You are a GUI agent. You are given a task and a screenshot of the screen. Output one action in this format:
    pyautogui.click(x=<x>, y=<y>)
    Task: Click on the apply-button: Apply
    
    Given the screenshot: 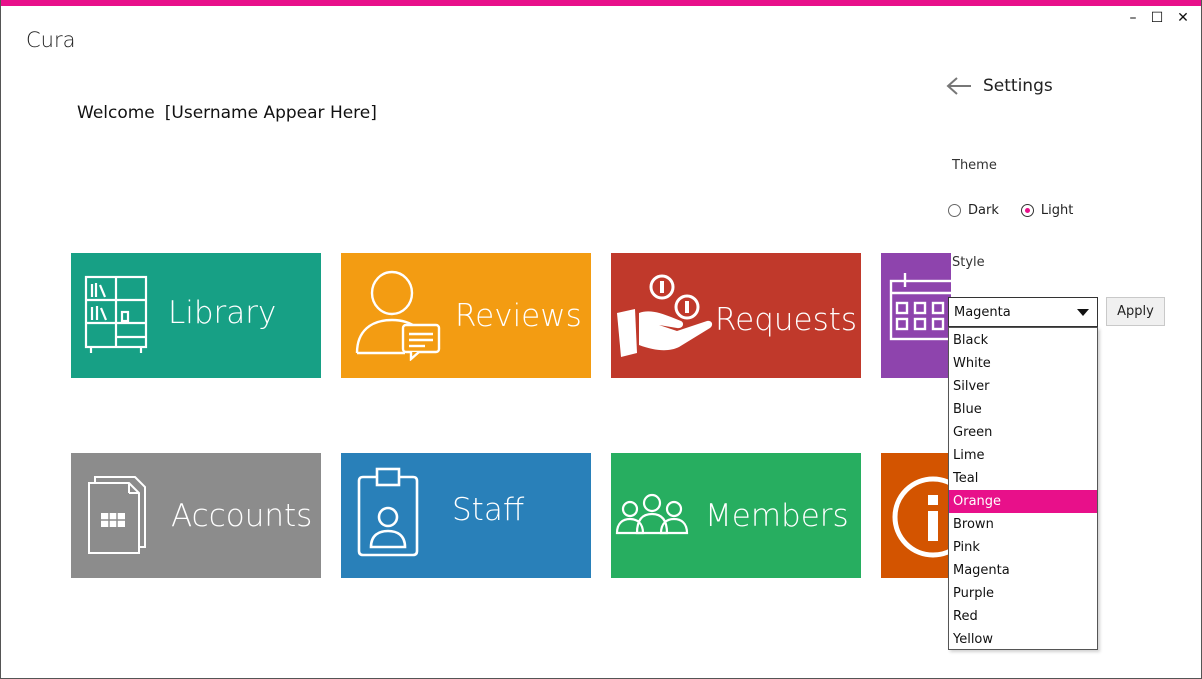 What is the action you would take?
    pyautogui.click(x=1135, y=311)
    